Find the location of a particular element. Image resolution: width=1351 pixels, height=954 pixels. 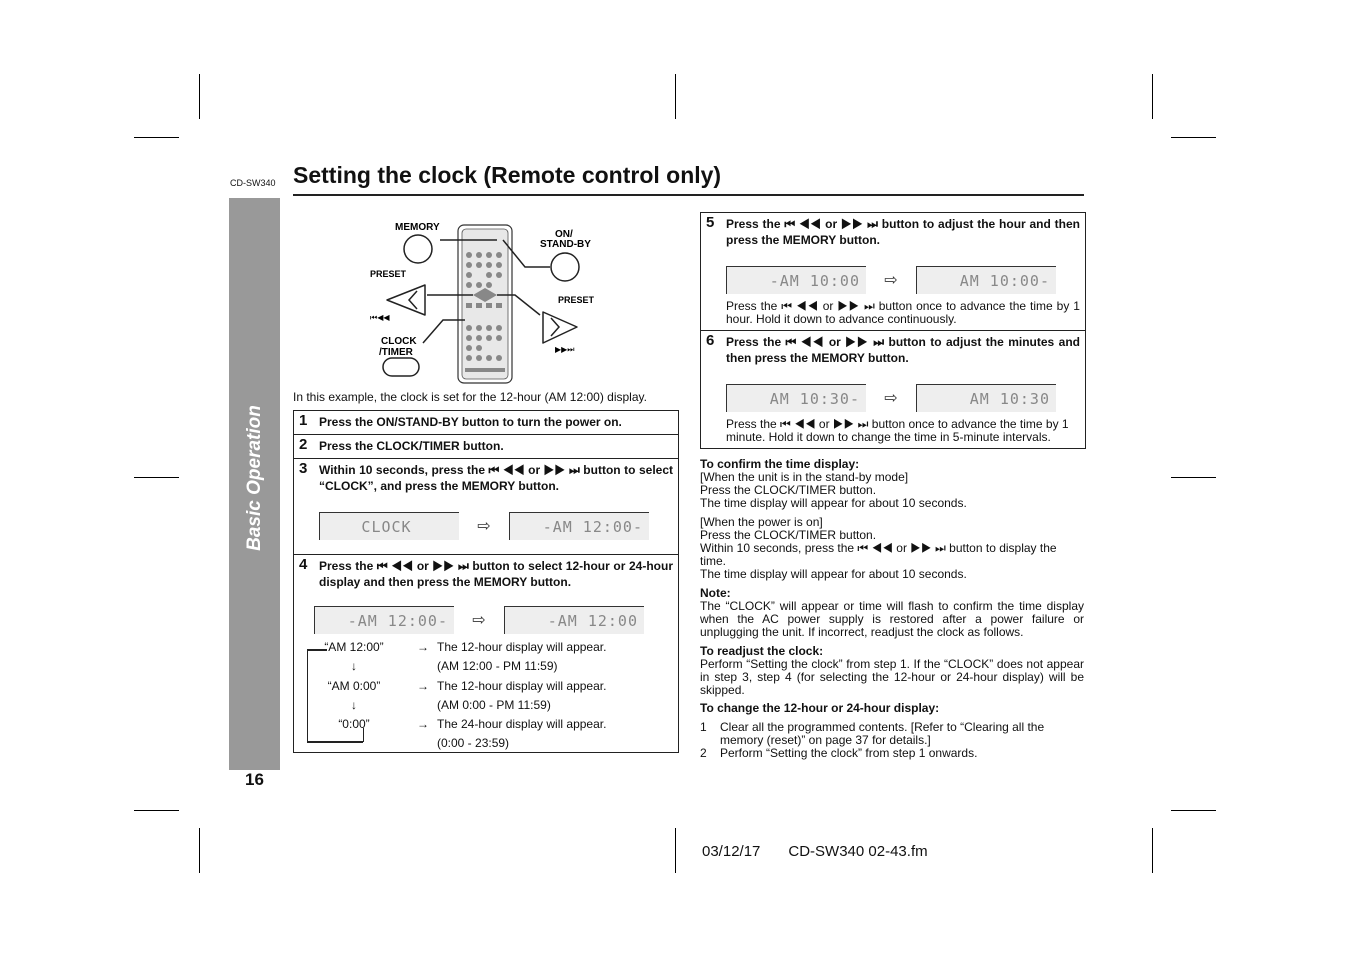

lcd-display-to: -AM 12:00- is located at coordinates (579, 526).